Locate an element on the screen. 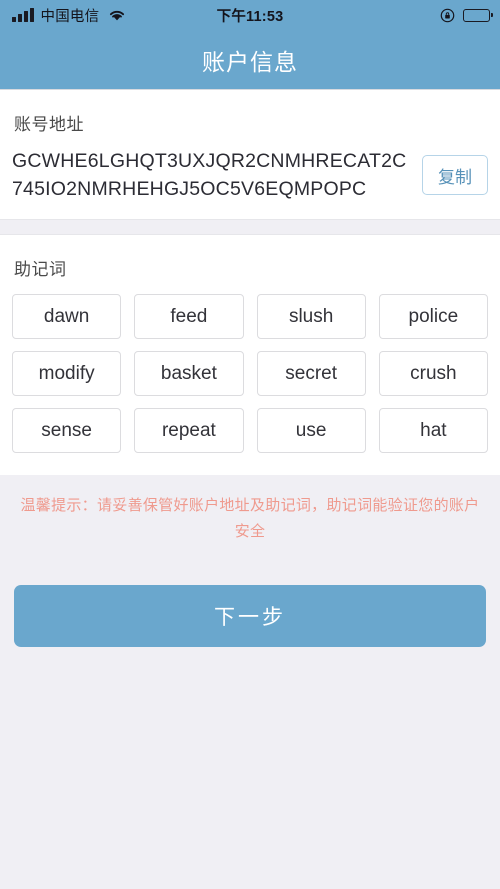 Image resolution: width=500 pixels, height=889 pixels. mnemonic-word: use is located at coordinates (311, 430).